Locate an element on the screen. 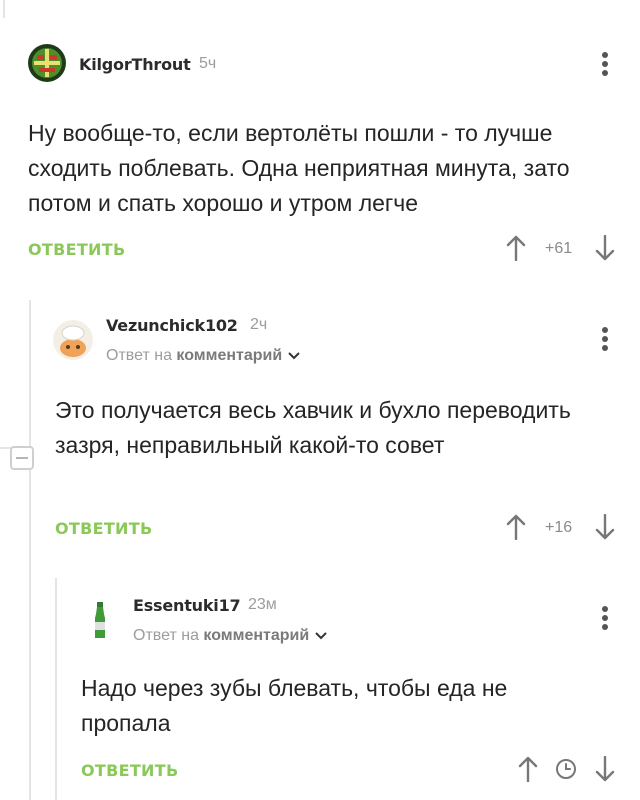 This screenshot has height=800, width=640. username: Essentuki17 is located at coordinates (187, 605).